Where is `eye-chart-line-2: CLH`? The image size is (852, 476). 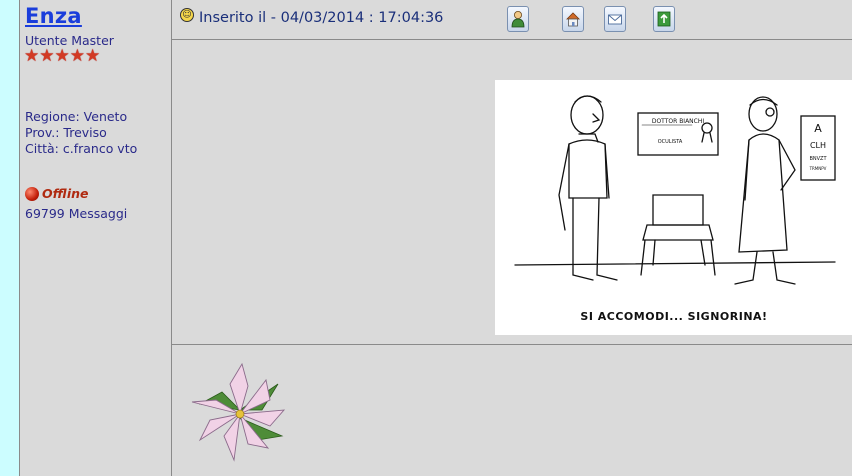 eye-chart-line-2: CLH is located at coordinates (818, 145).